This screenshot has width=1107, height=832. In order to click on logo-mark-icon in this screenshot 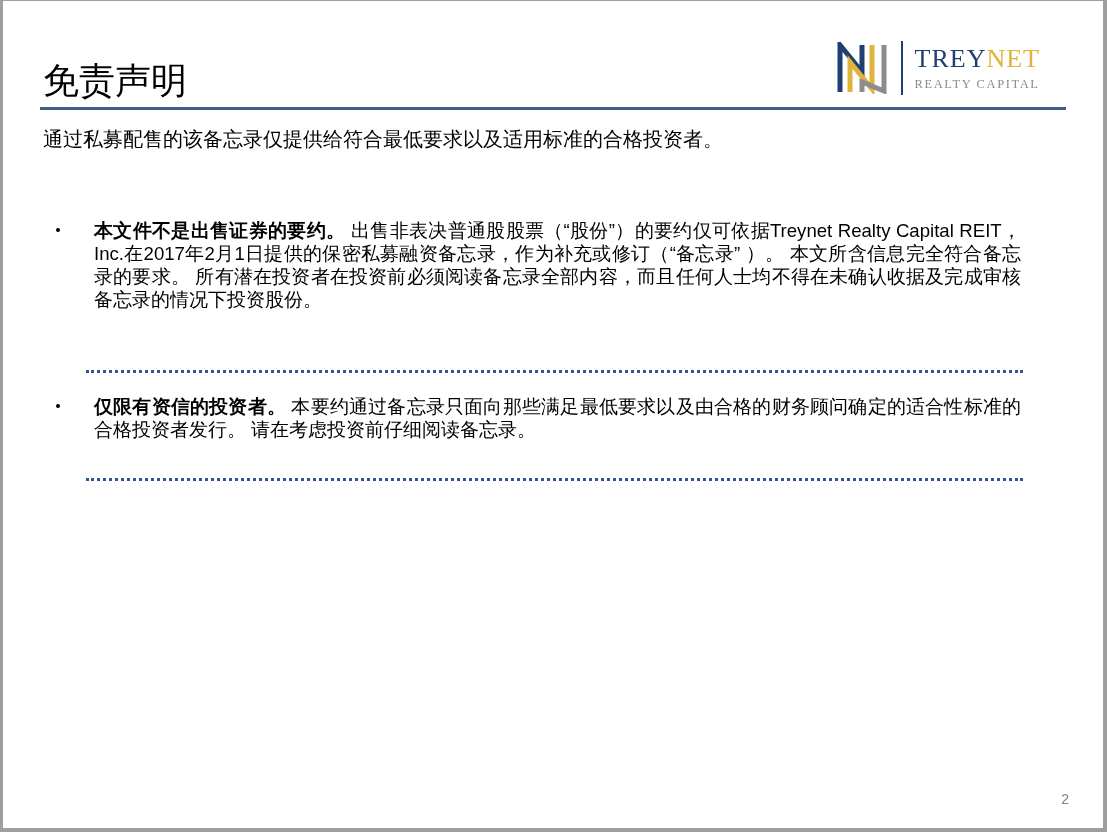, I will do `click(862, 68)`.